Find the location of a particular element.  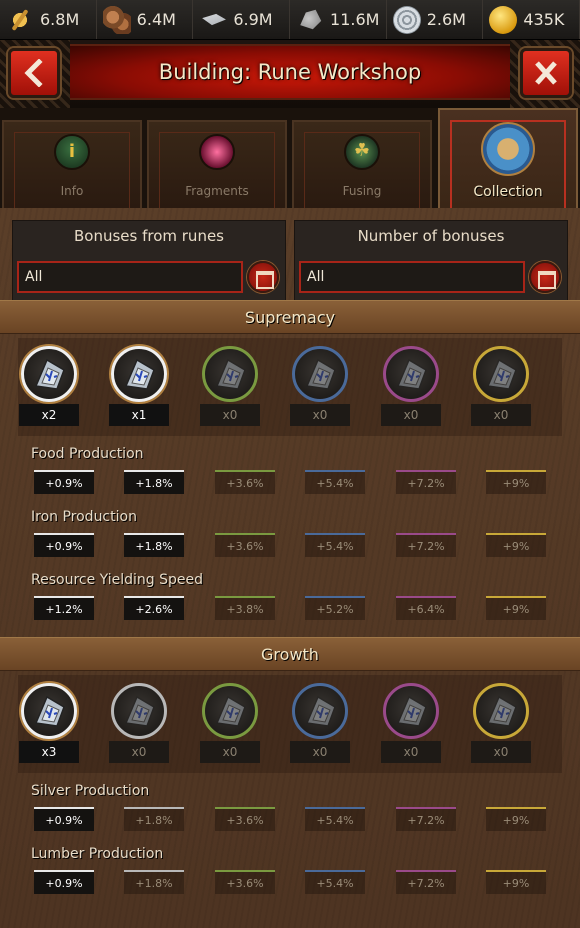

wheat-icon is located at coordinates (20, 19).